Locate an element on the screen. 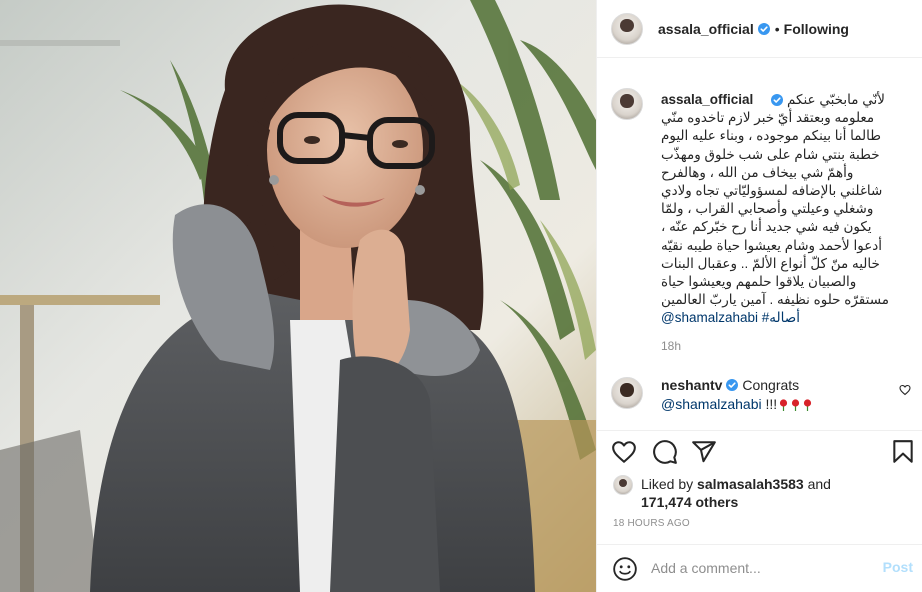 This screenshot has height=592, width=922. comment-input is located at coordinates (756, 568).